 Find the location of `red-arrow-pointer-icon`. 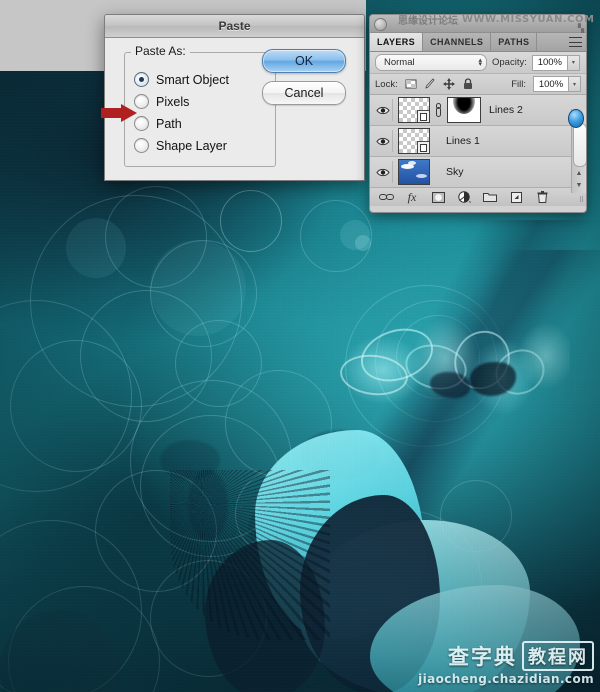

red-arrow-pointer-icon is located at coordinates (119, 113).